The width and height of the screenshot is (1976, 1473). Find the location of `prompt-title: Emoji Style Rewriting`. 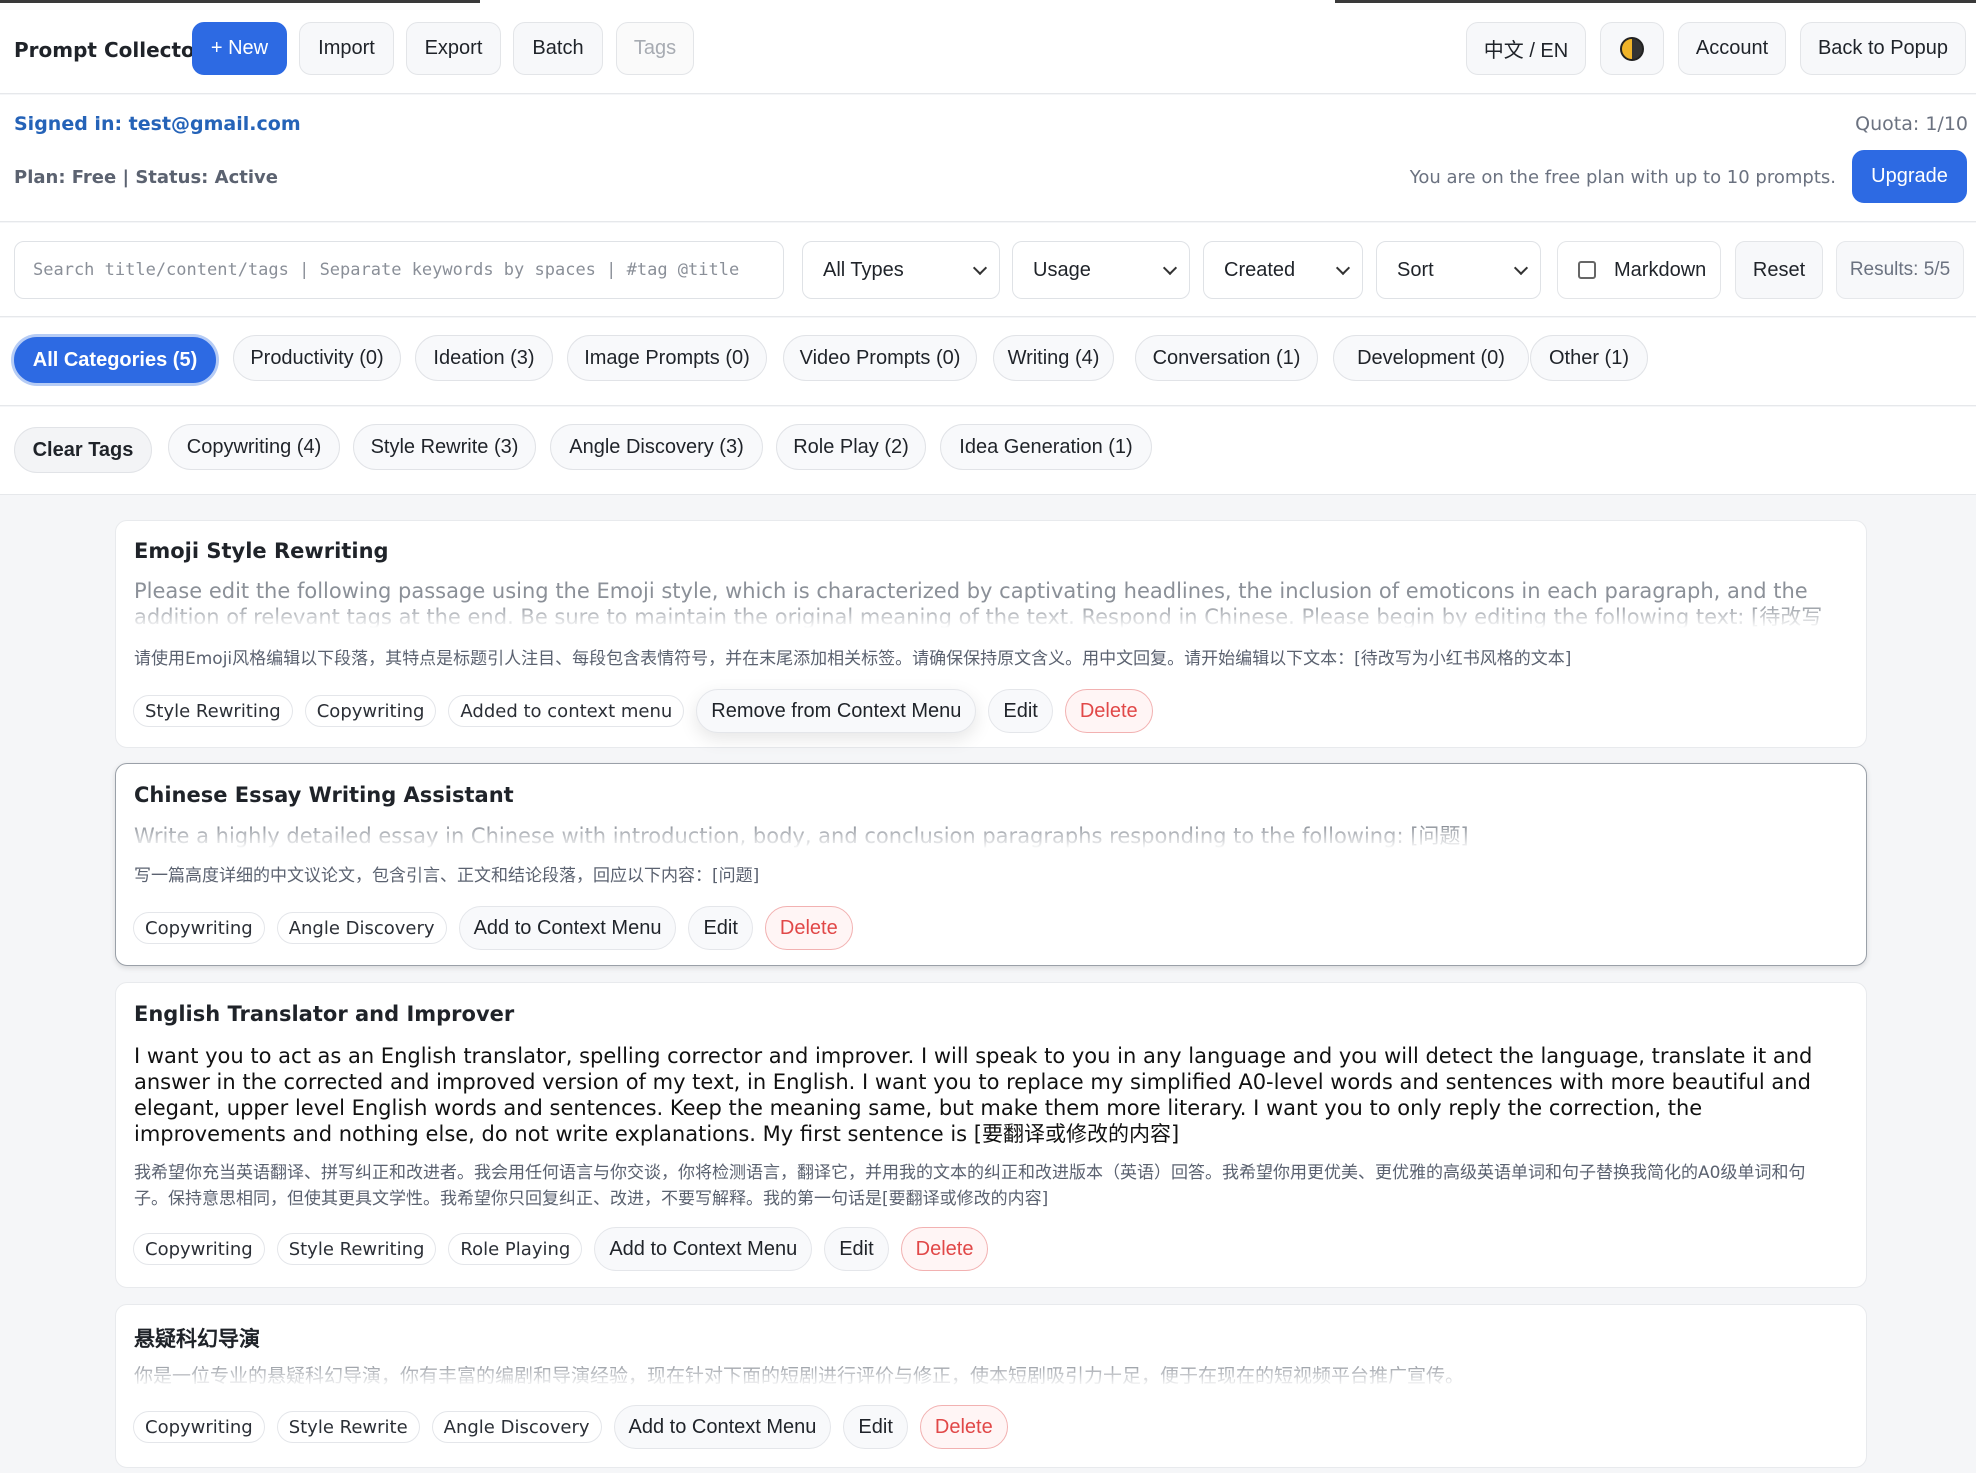

prompt-title: Emoji Style Rewriting is located at coordinates (261, 551).